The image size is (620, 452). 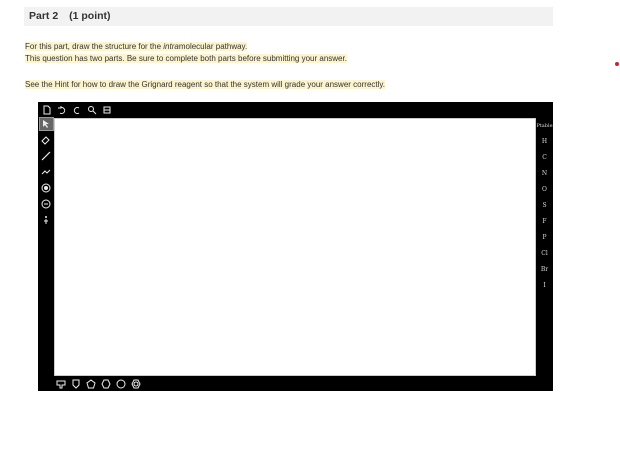 What do you see at coordinates (617, 64) in the screenshot?
I see `status-dot` at bounding box center [617, 64].